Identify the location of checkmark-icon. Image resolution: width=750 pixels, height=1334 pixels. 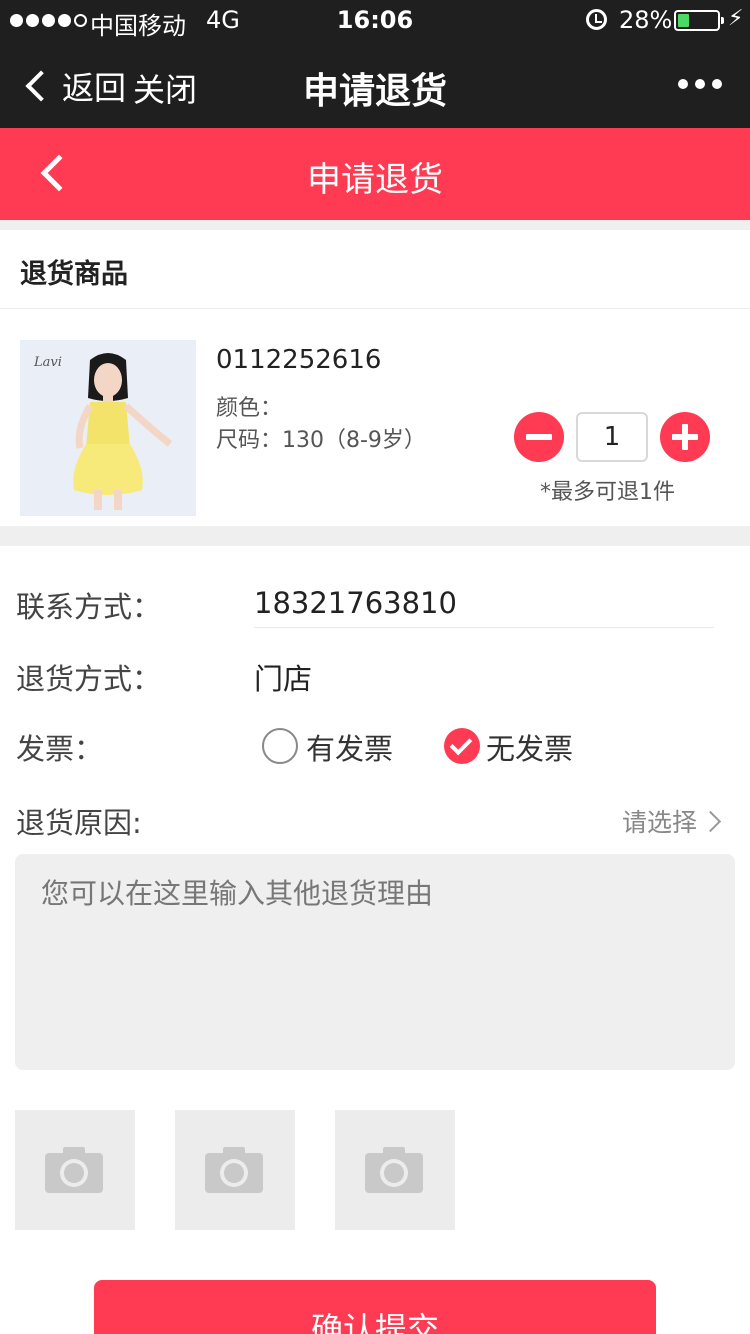
(461, 744).